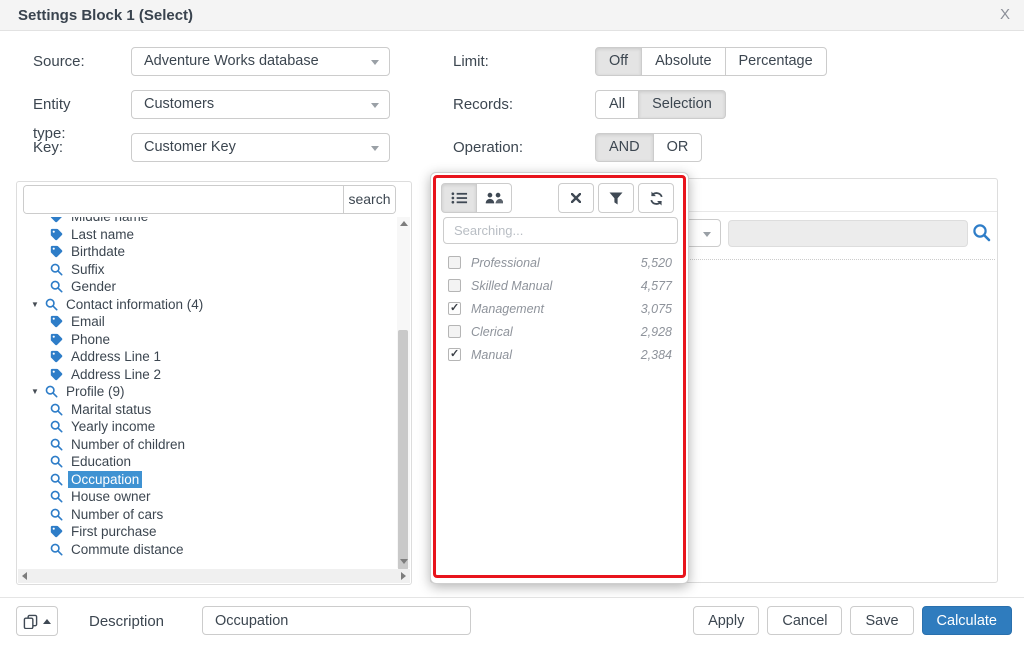  What do you see at coordinates (179, 104) in the screenshot?
I see `entity-type-select-value: Customers` at bounding box center [179, 104].